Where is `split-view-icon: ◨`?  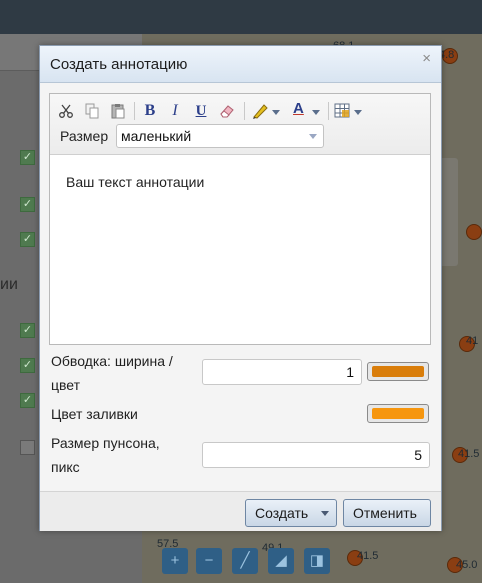
split-view-icon: ◨ is located at coordinates (317, 561).